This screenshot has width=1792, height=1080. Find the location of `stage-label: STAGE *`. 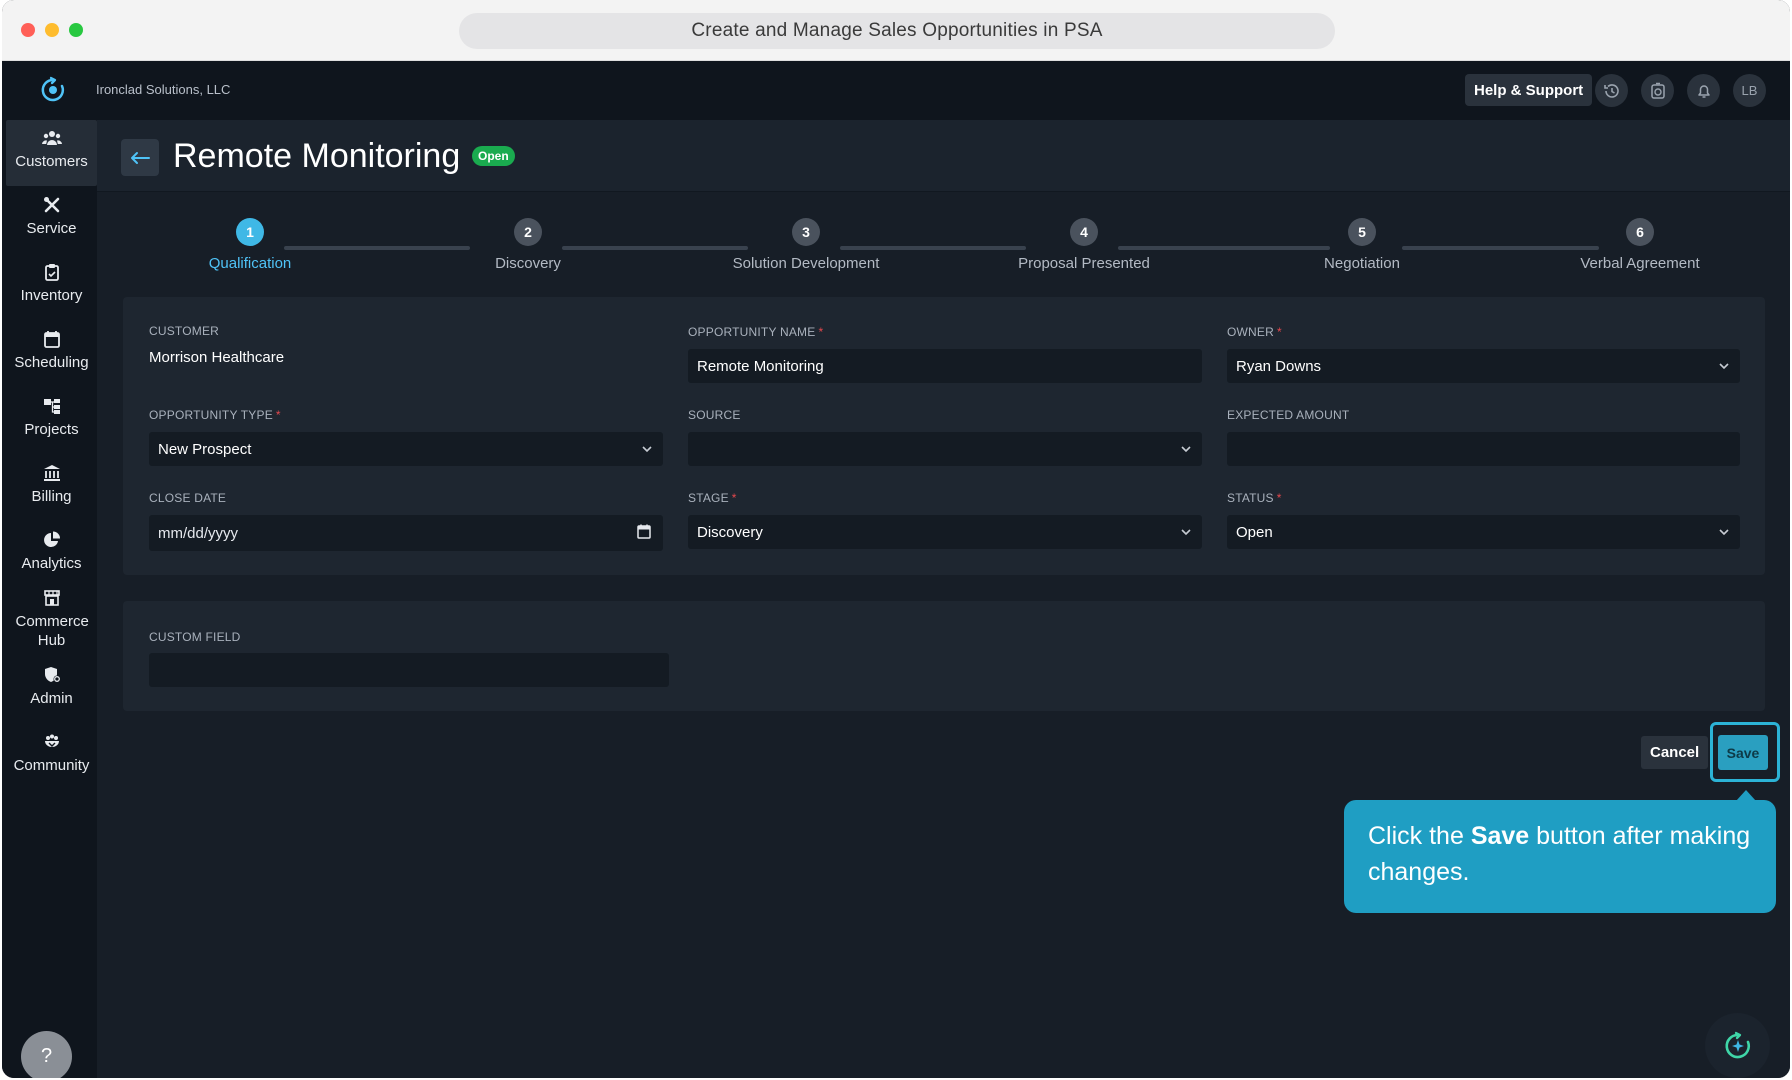

stage-label: STAGE * is located at coordinates (712, 498).